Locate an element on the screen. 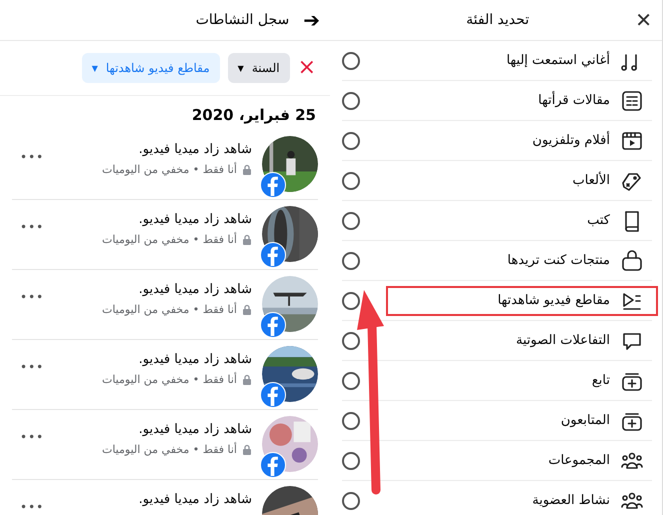  clear-filters-button: × is located at coordinates (307, 68).